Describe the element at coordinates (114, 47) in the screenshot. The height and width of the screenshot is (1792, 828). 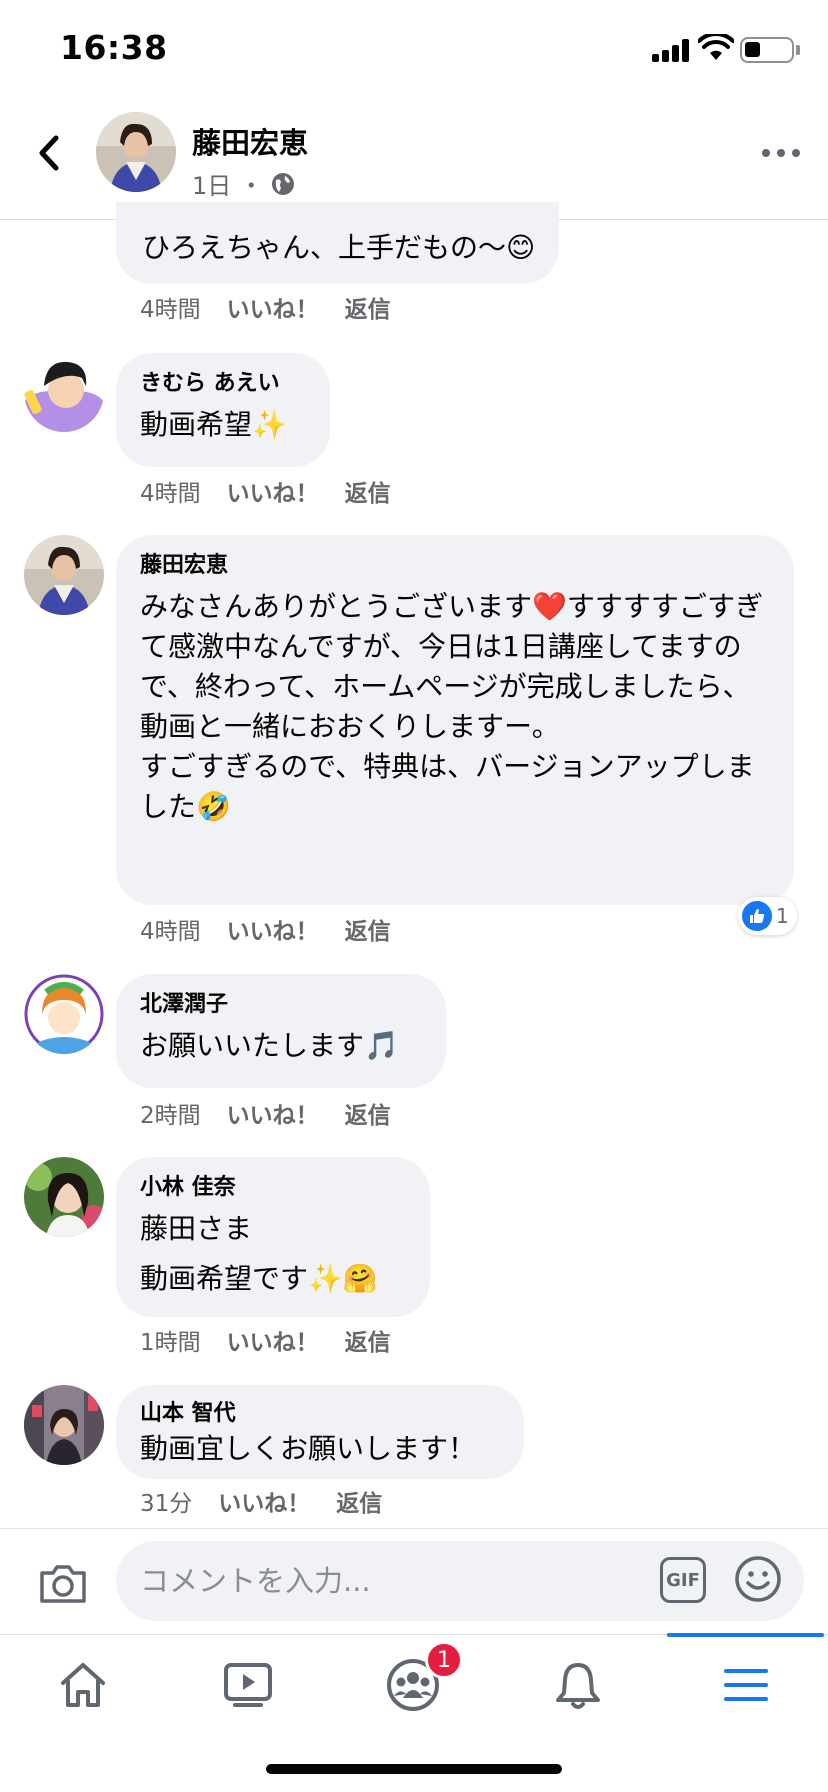
I see `status-time: 16:38` at that location.